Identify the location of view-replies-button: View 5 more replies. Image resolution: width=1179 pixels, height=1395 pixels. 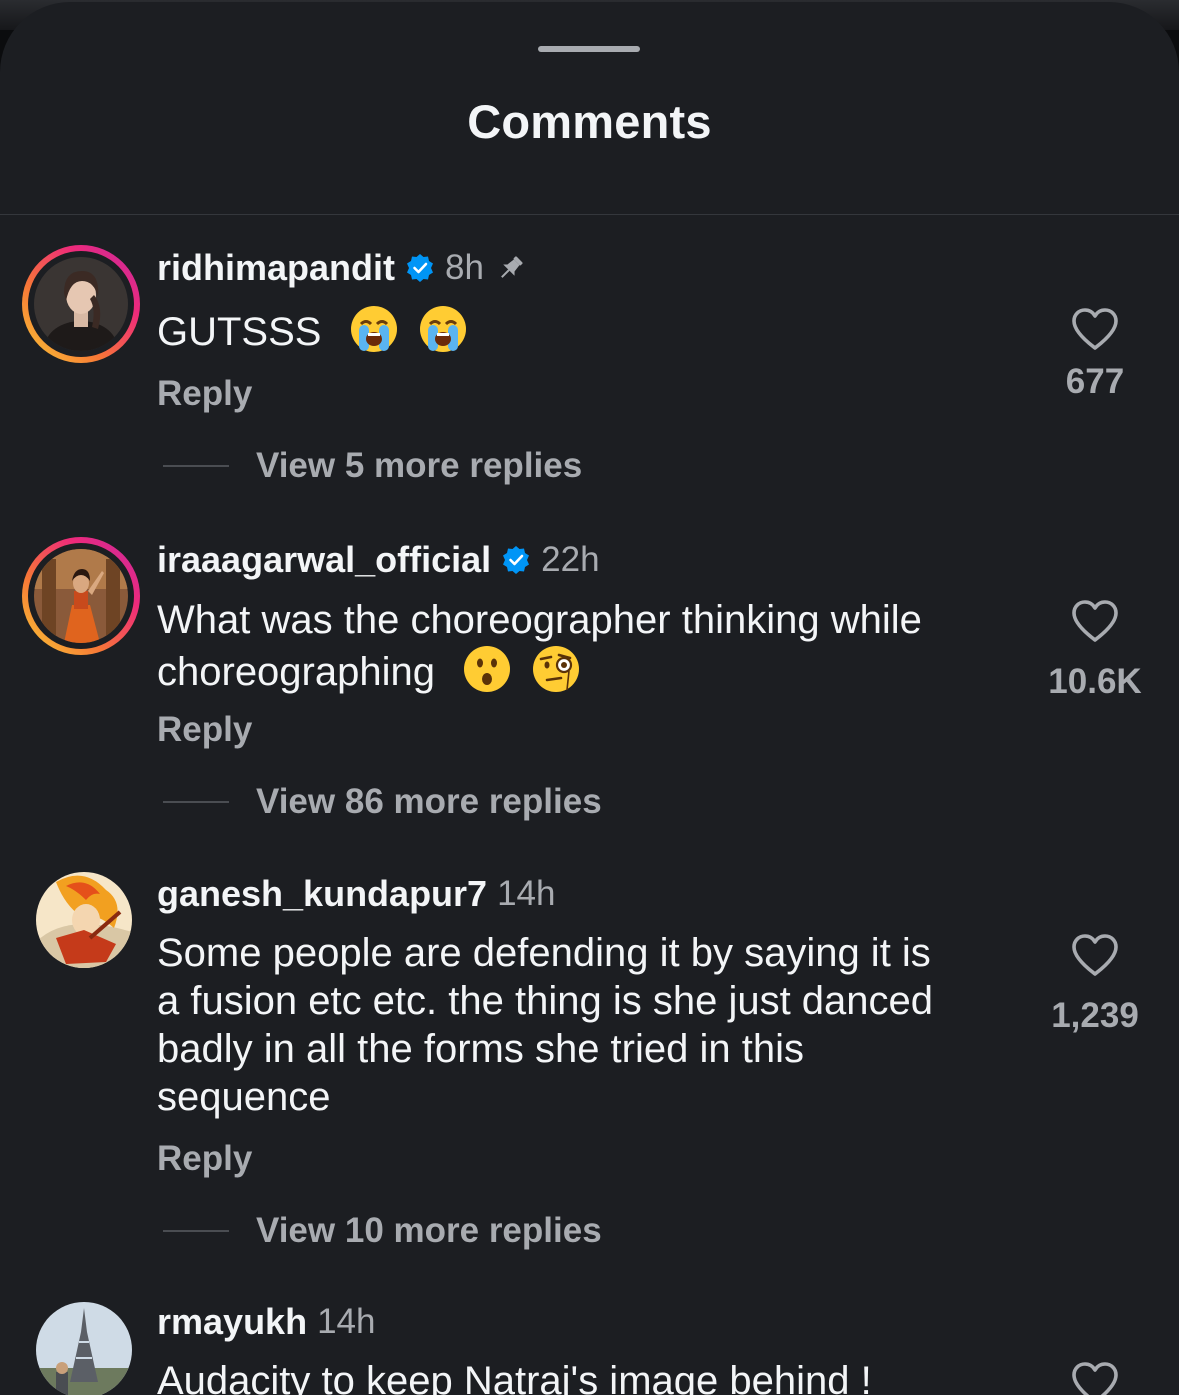
(372, 466).